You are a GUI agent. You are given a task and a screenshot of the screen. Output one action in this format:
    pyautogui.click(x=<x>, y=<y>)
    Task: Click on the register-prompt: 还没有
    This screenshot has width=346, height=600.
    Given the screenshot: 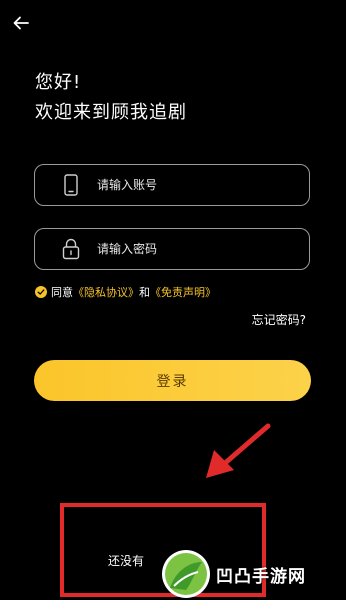 What is the action you would take?
    pyautogui.click(x=126, y=560)
    